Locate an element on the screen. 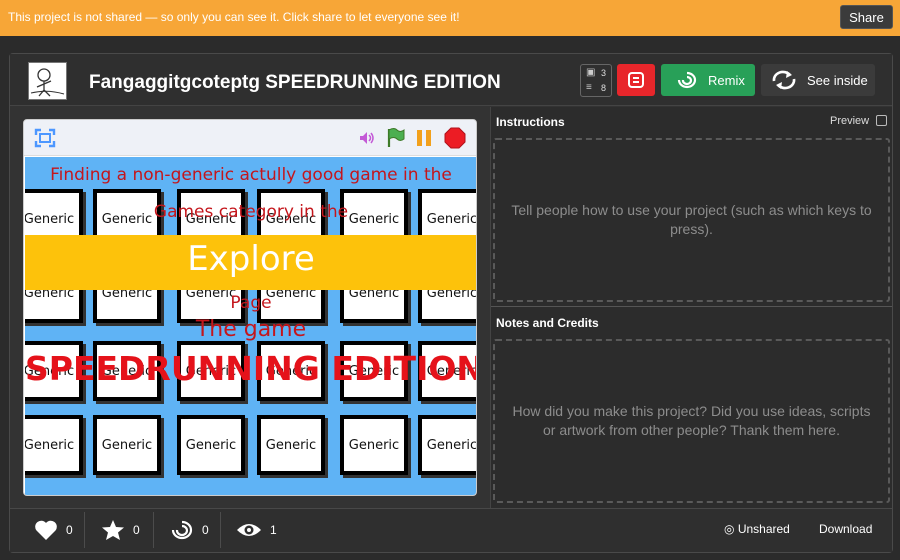 The height and width of the screenshot is (560, 900). stage-line-2: Games category in the is located at coordinates (251, 212).